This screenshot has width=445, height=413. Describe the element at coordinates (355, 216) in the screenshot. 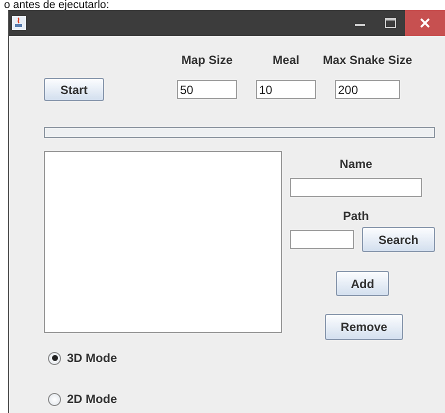

I see `path-label: Path` at that location.